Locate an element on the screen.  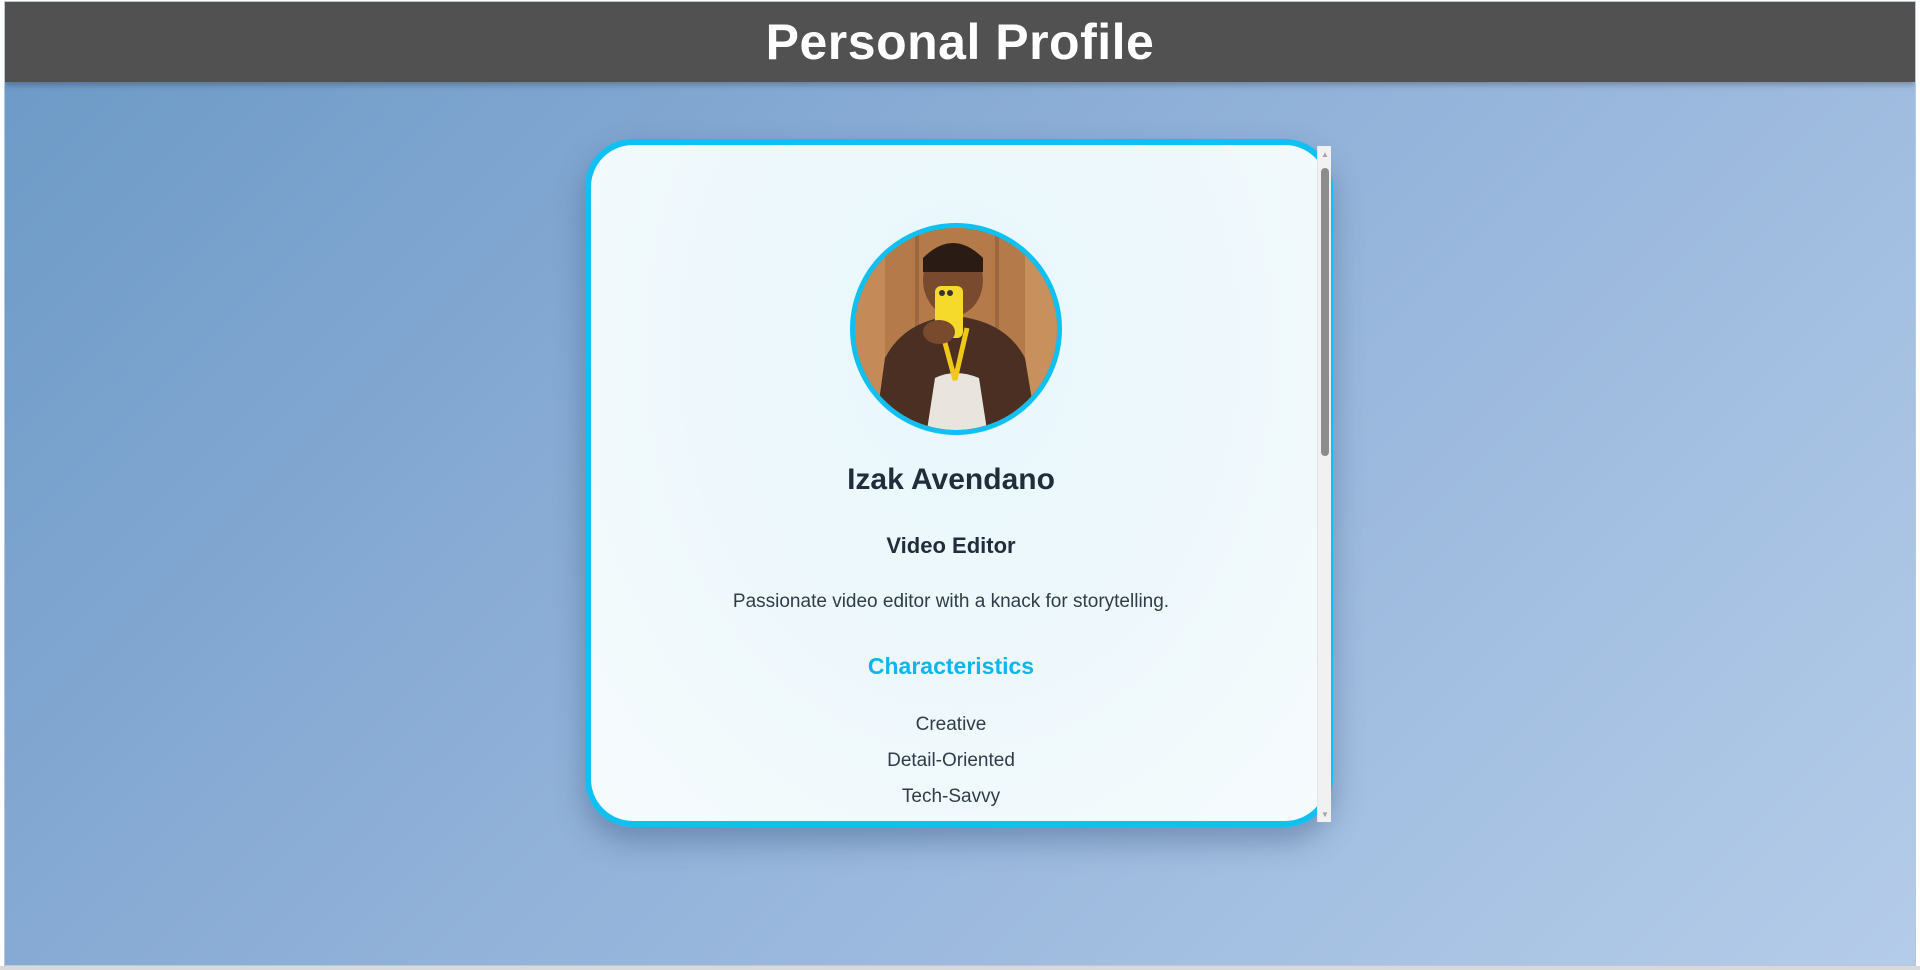
triangle-up-icon: ▲ is located at coordinates (1325, 154).